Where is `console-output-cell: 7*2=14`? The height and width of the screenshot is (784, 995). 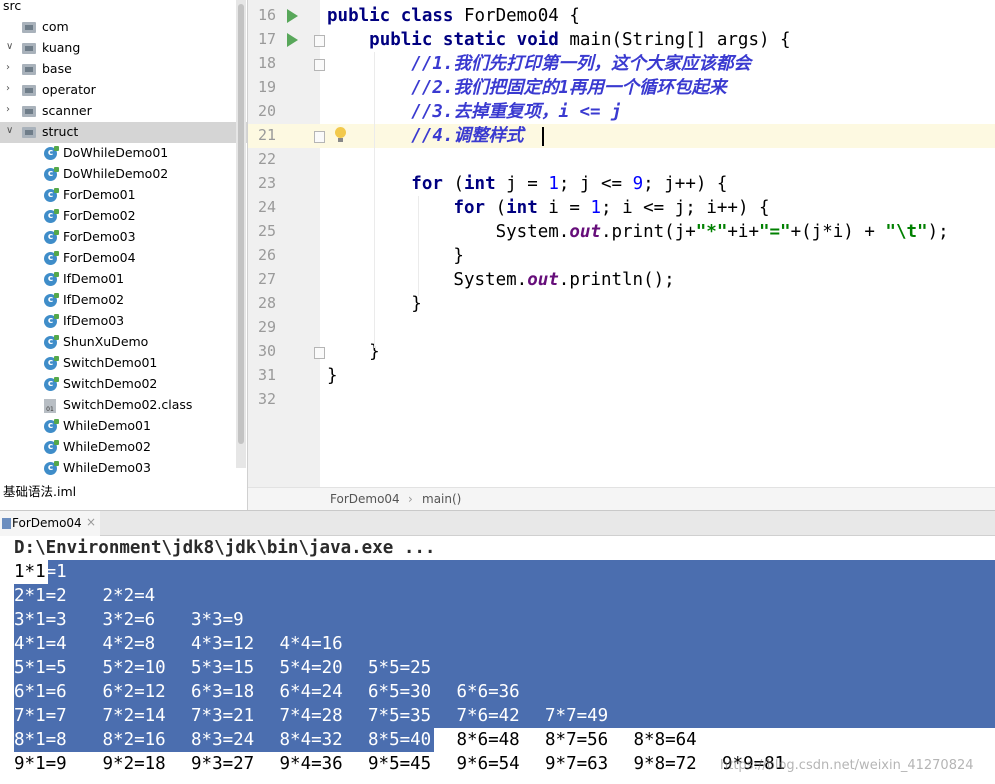
console-output-cell: 7*2=14 is located at coordinates (134, 716).